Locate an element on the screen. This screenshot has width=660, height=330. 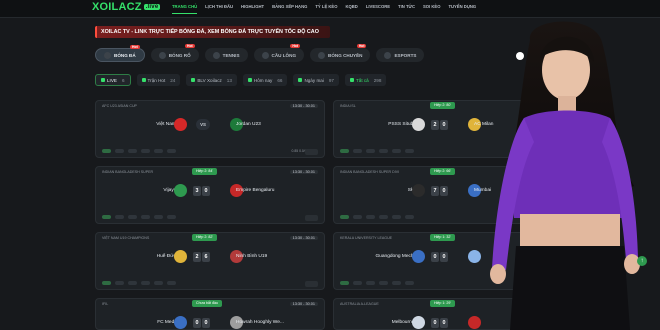
match-status-badge: Chưa bắt đầu is located at coordinates (207, 303).